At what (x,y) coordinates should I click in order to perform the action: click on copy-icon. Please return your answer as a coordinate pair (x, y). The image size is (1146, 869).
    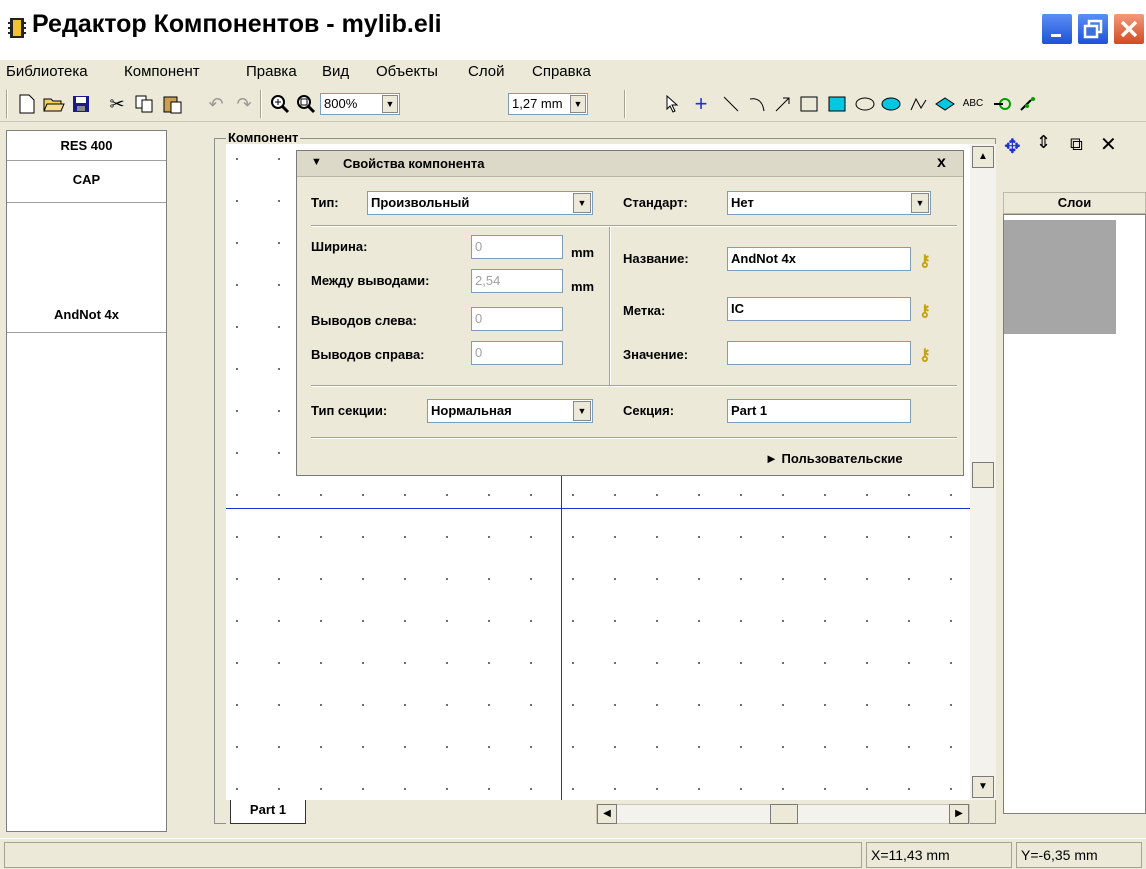
    Looking at the image, I should click on (144, 104).